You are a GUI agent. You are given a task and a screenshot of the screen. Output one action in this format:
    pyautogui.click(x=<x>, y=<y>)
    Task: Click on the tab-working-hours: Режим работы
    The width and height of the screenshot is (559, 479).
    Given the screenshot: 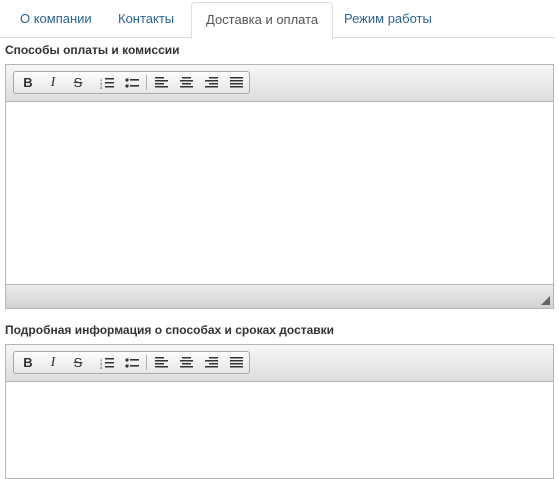 What is the action you would take?
    pyautogui.click(x=388, y=20)
    